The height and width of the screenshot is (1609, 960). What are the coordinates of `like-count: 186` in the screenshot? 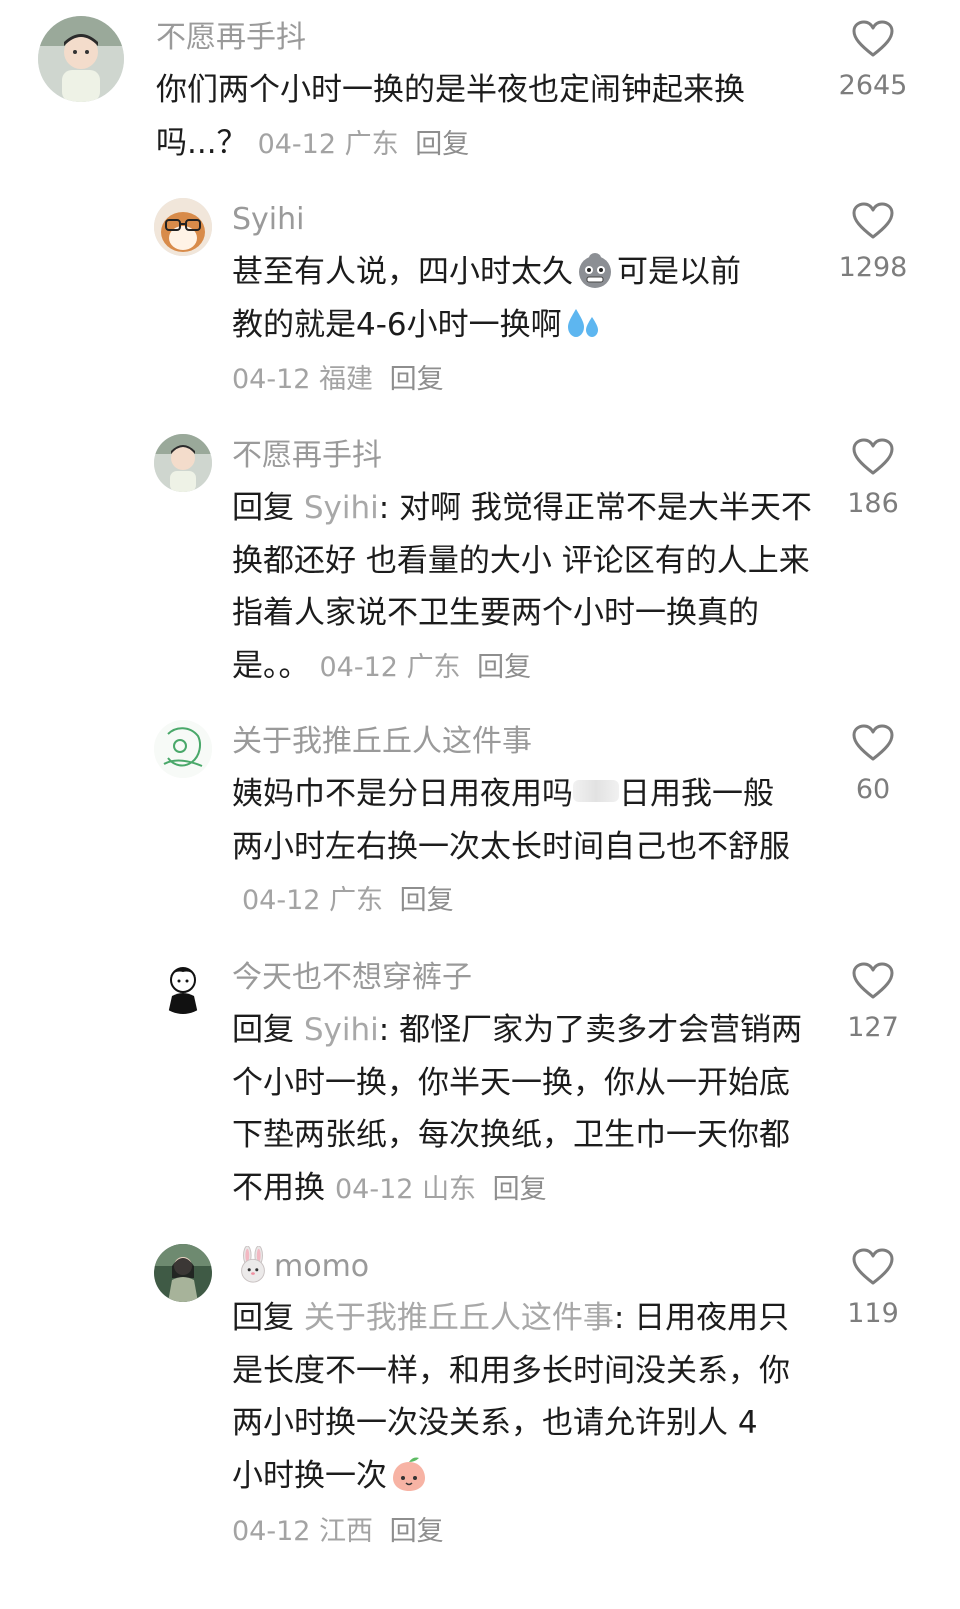 It's located at (873, 503).